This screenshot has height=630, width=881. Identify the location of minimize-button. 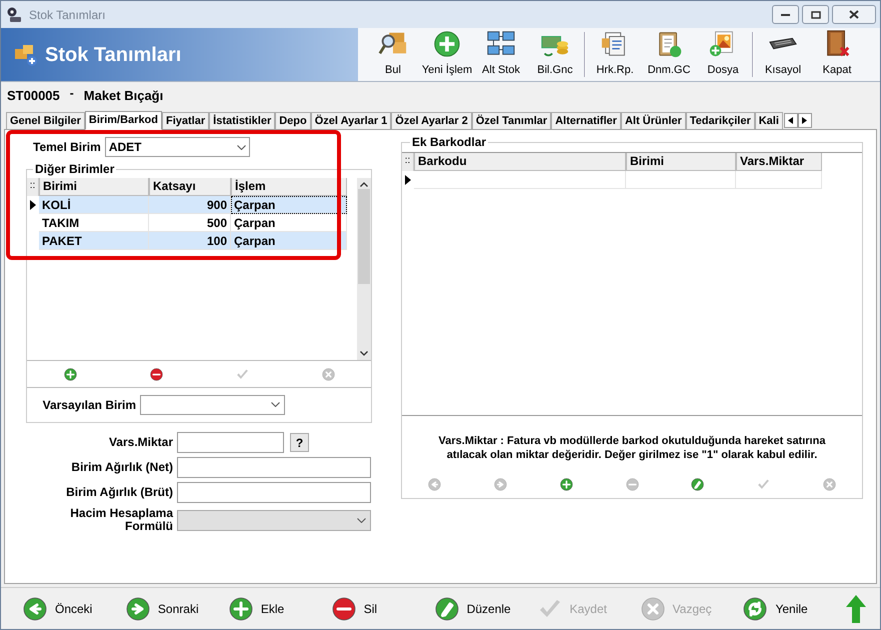
(785, 14).